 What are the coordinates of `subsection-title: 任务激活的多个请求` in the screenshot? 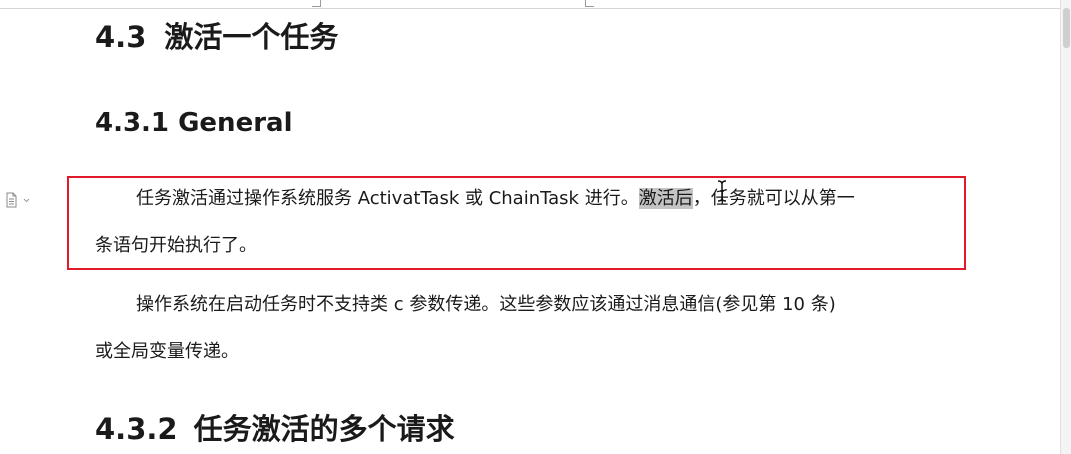 It's located at (324, 429).